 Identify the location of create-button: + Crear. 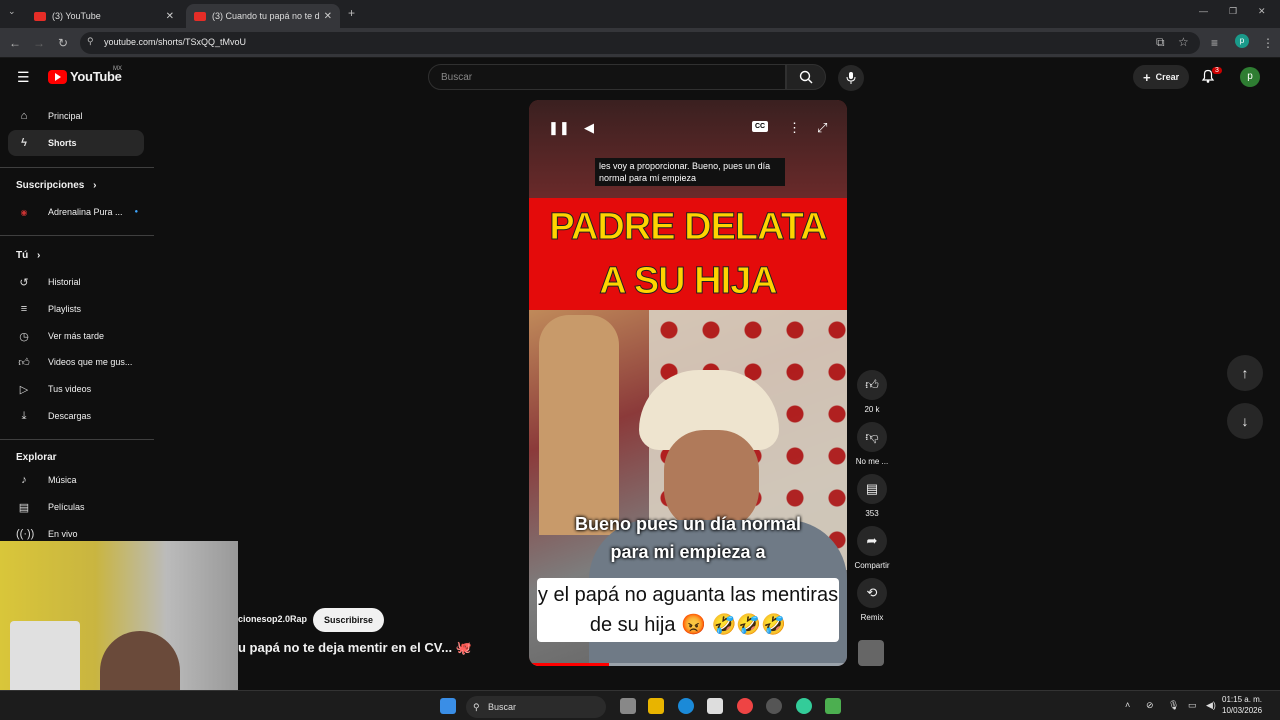
(1161, 77).